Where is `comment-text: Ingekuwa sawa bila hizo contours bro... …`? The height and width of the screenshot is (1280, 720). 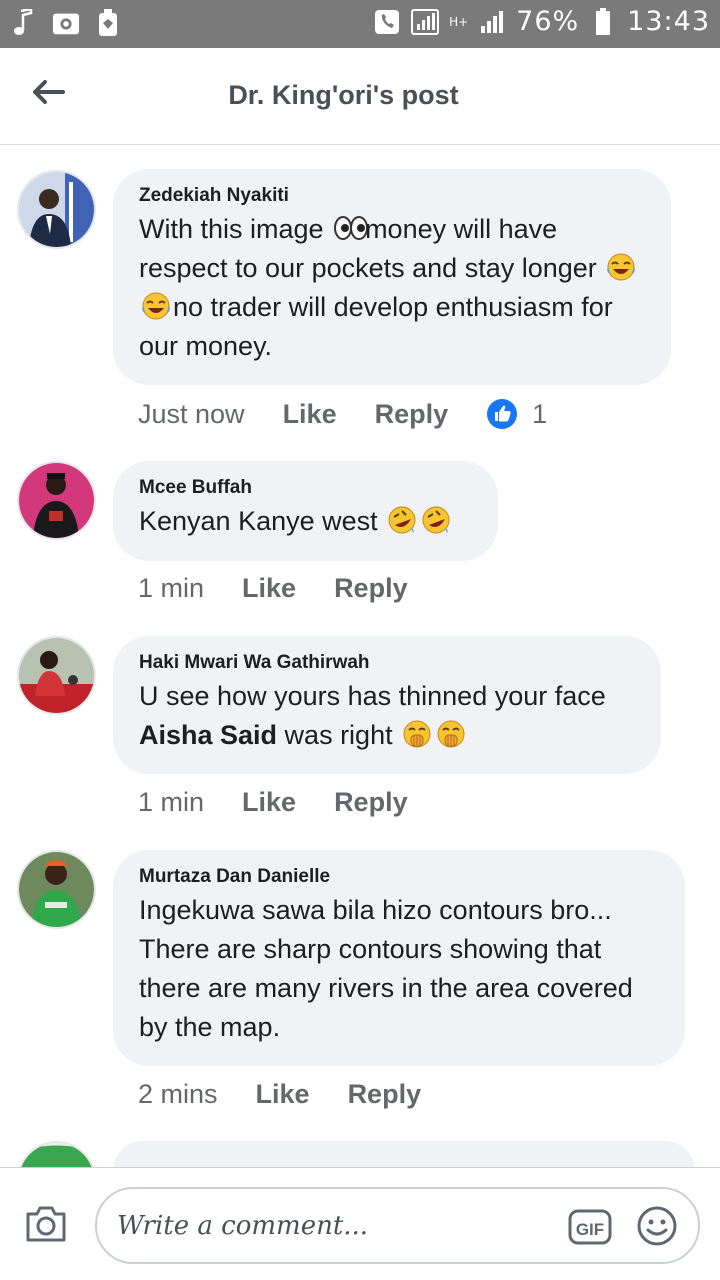 comment-text: Ingekuwa sawa bila hizo contours bro... … is located at coordinates (386, 968).